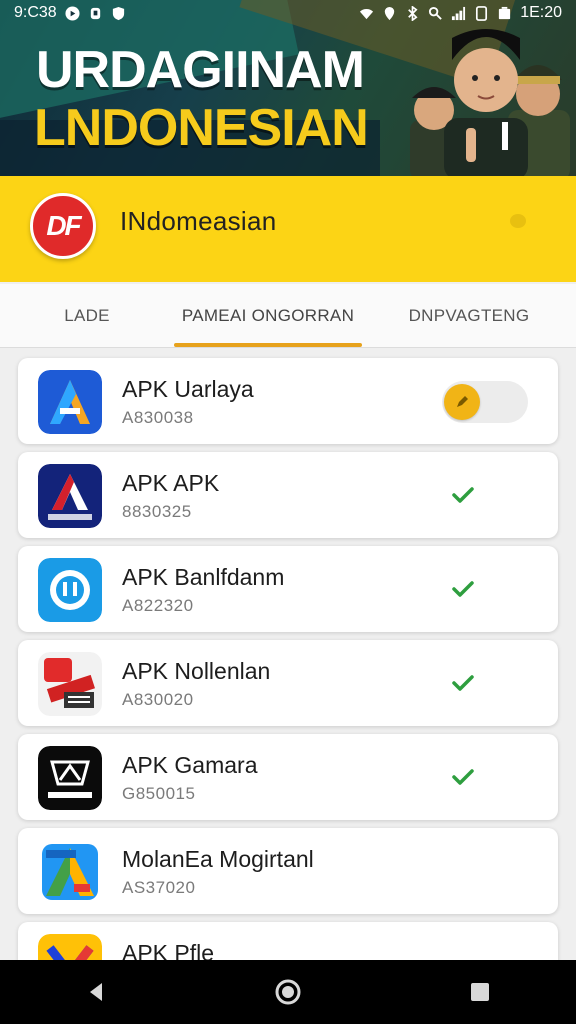  What do you see at coordinates (288, 941) in the screenshot?
I see `list-item: APK Pfle` at bounding box center [288, 941].